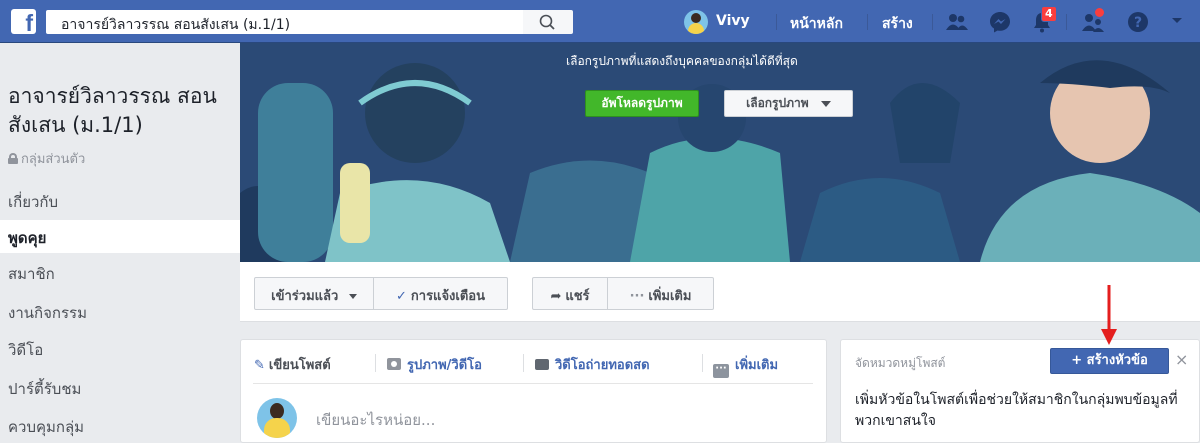  Describe the element at coordinates (670, 296) in the screenshot. I see `more-label: เพิ่มเติม` at that location.